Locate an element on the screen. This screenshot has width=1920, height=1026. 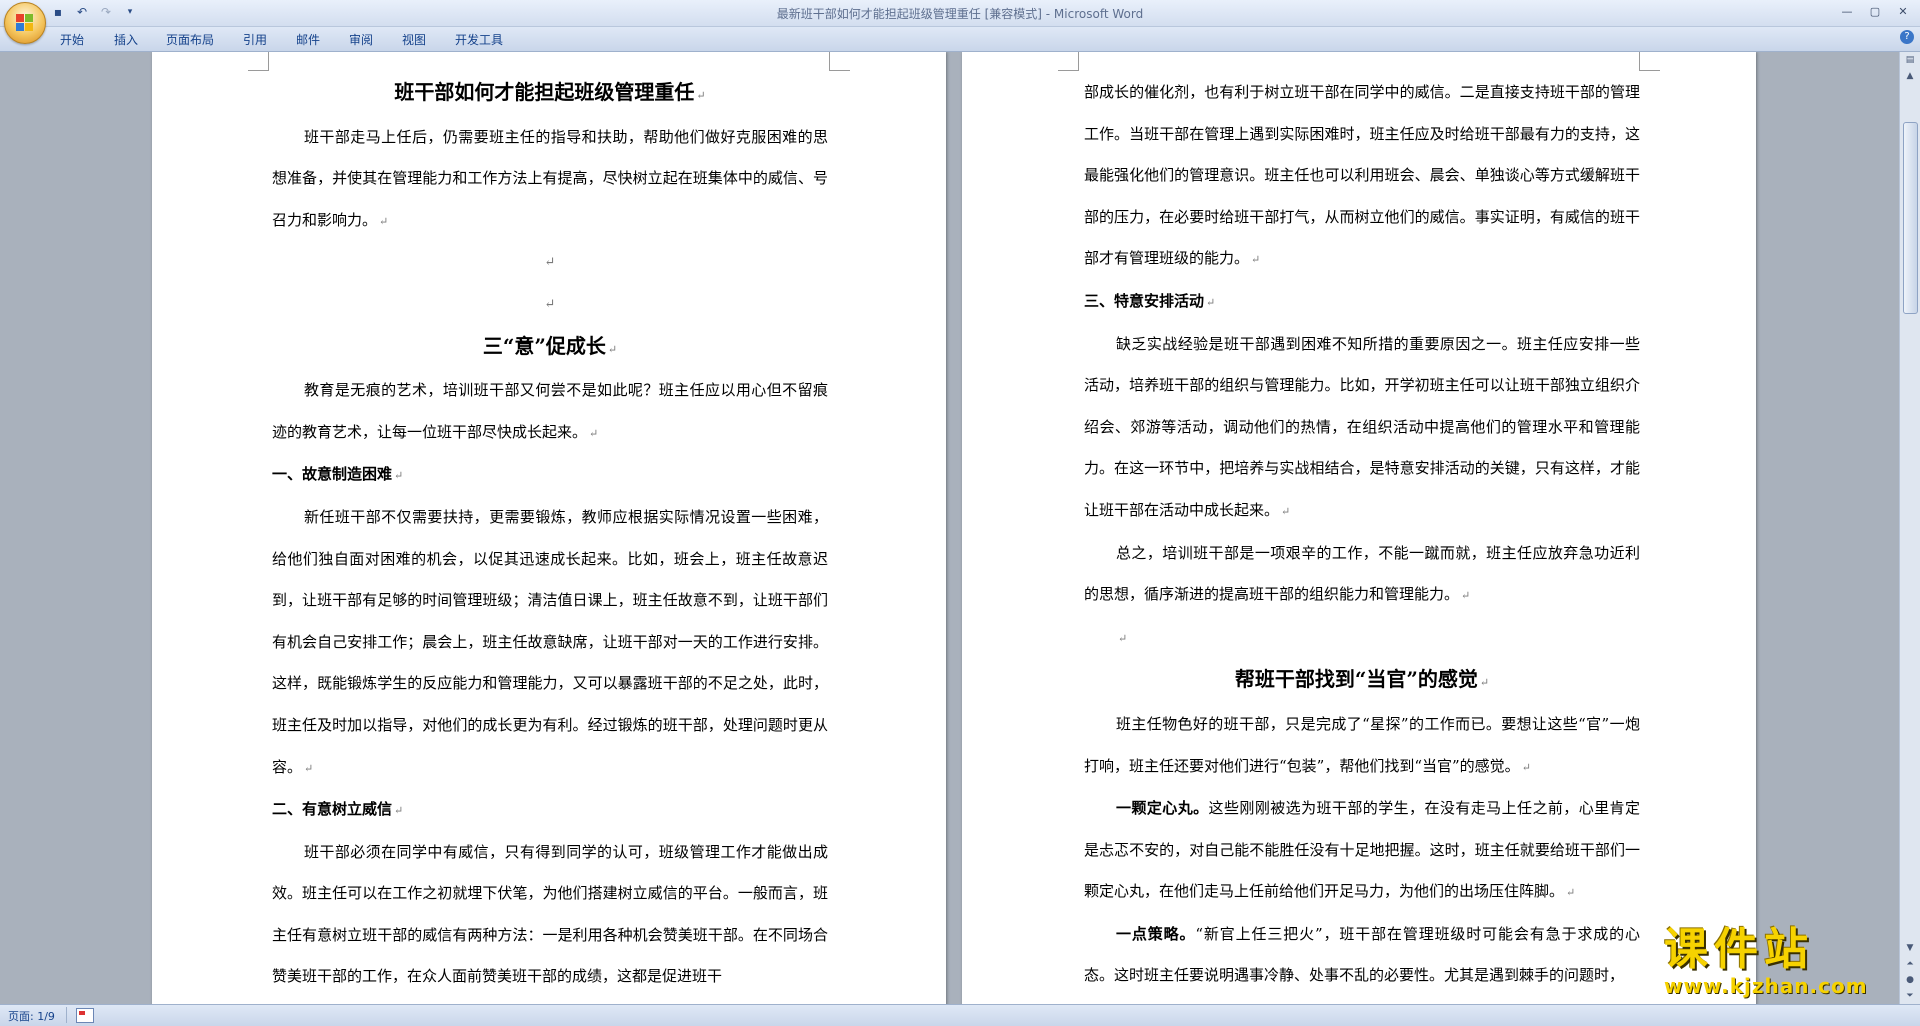
ruler-toggle-icon: ▤ is located at coordinates (1910, 60).